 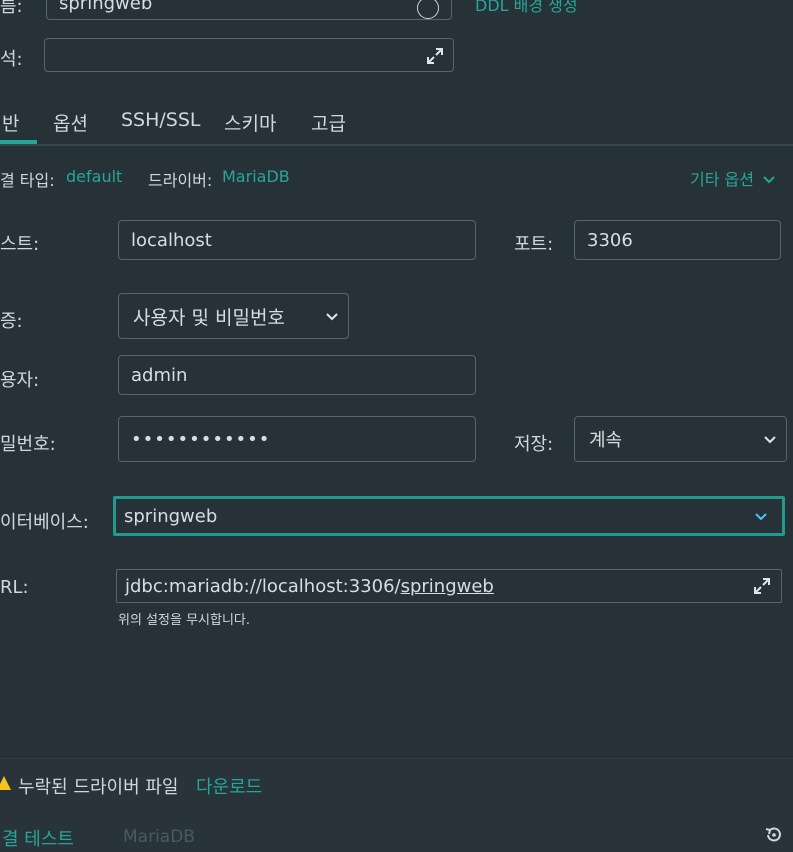 I want to click on auth-label: 증:, so click(x=11, y=321).